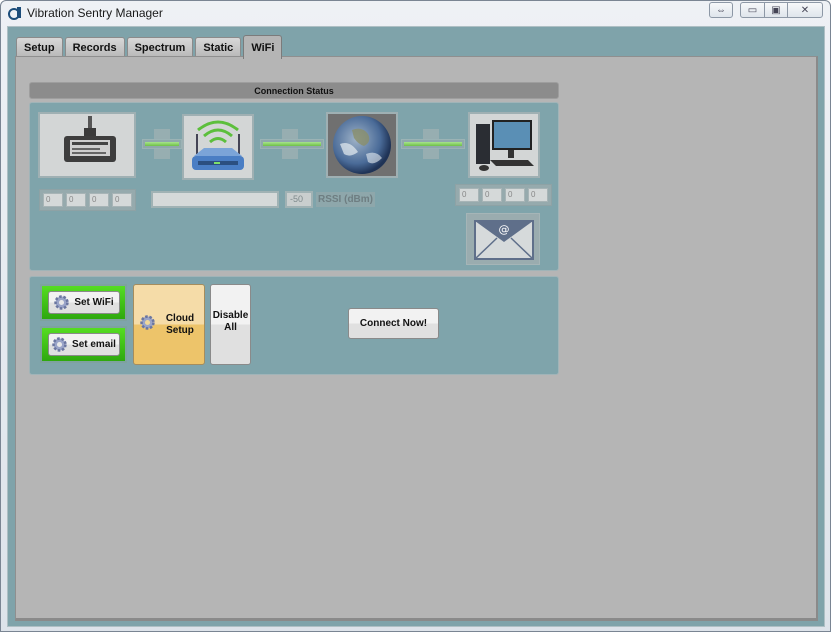 Image resolution: width=831 pixels, height=632 pixels. I want to click on minimize-button: ▭, so click(752, 10).